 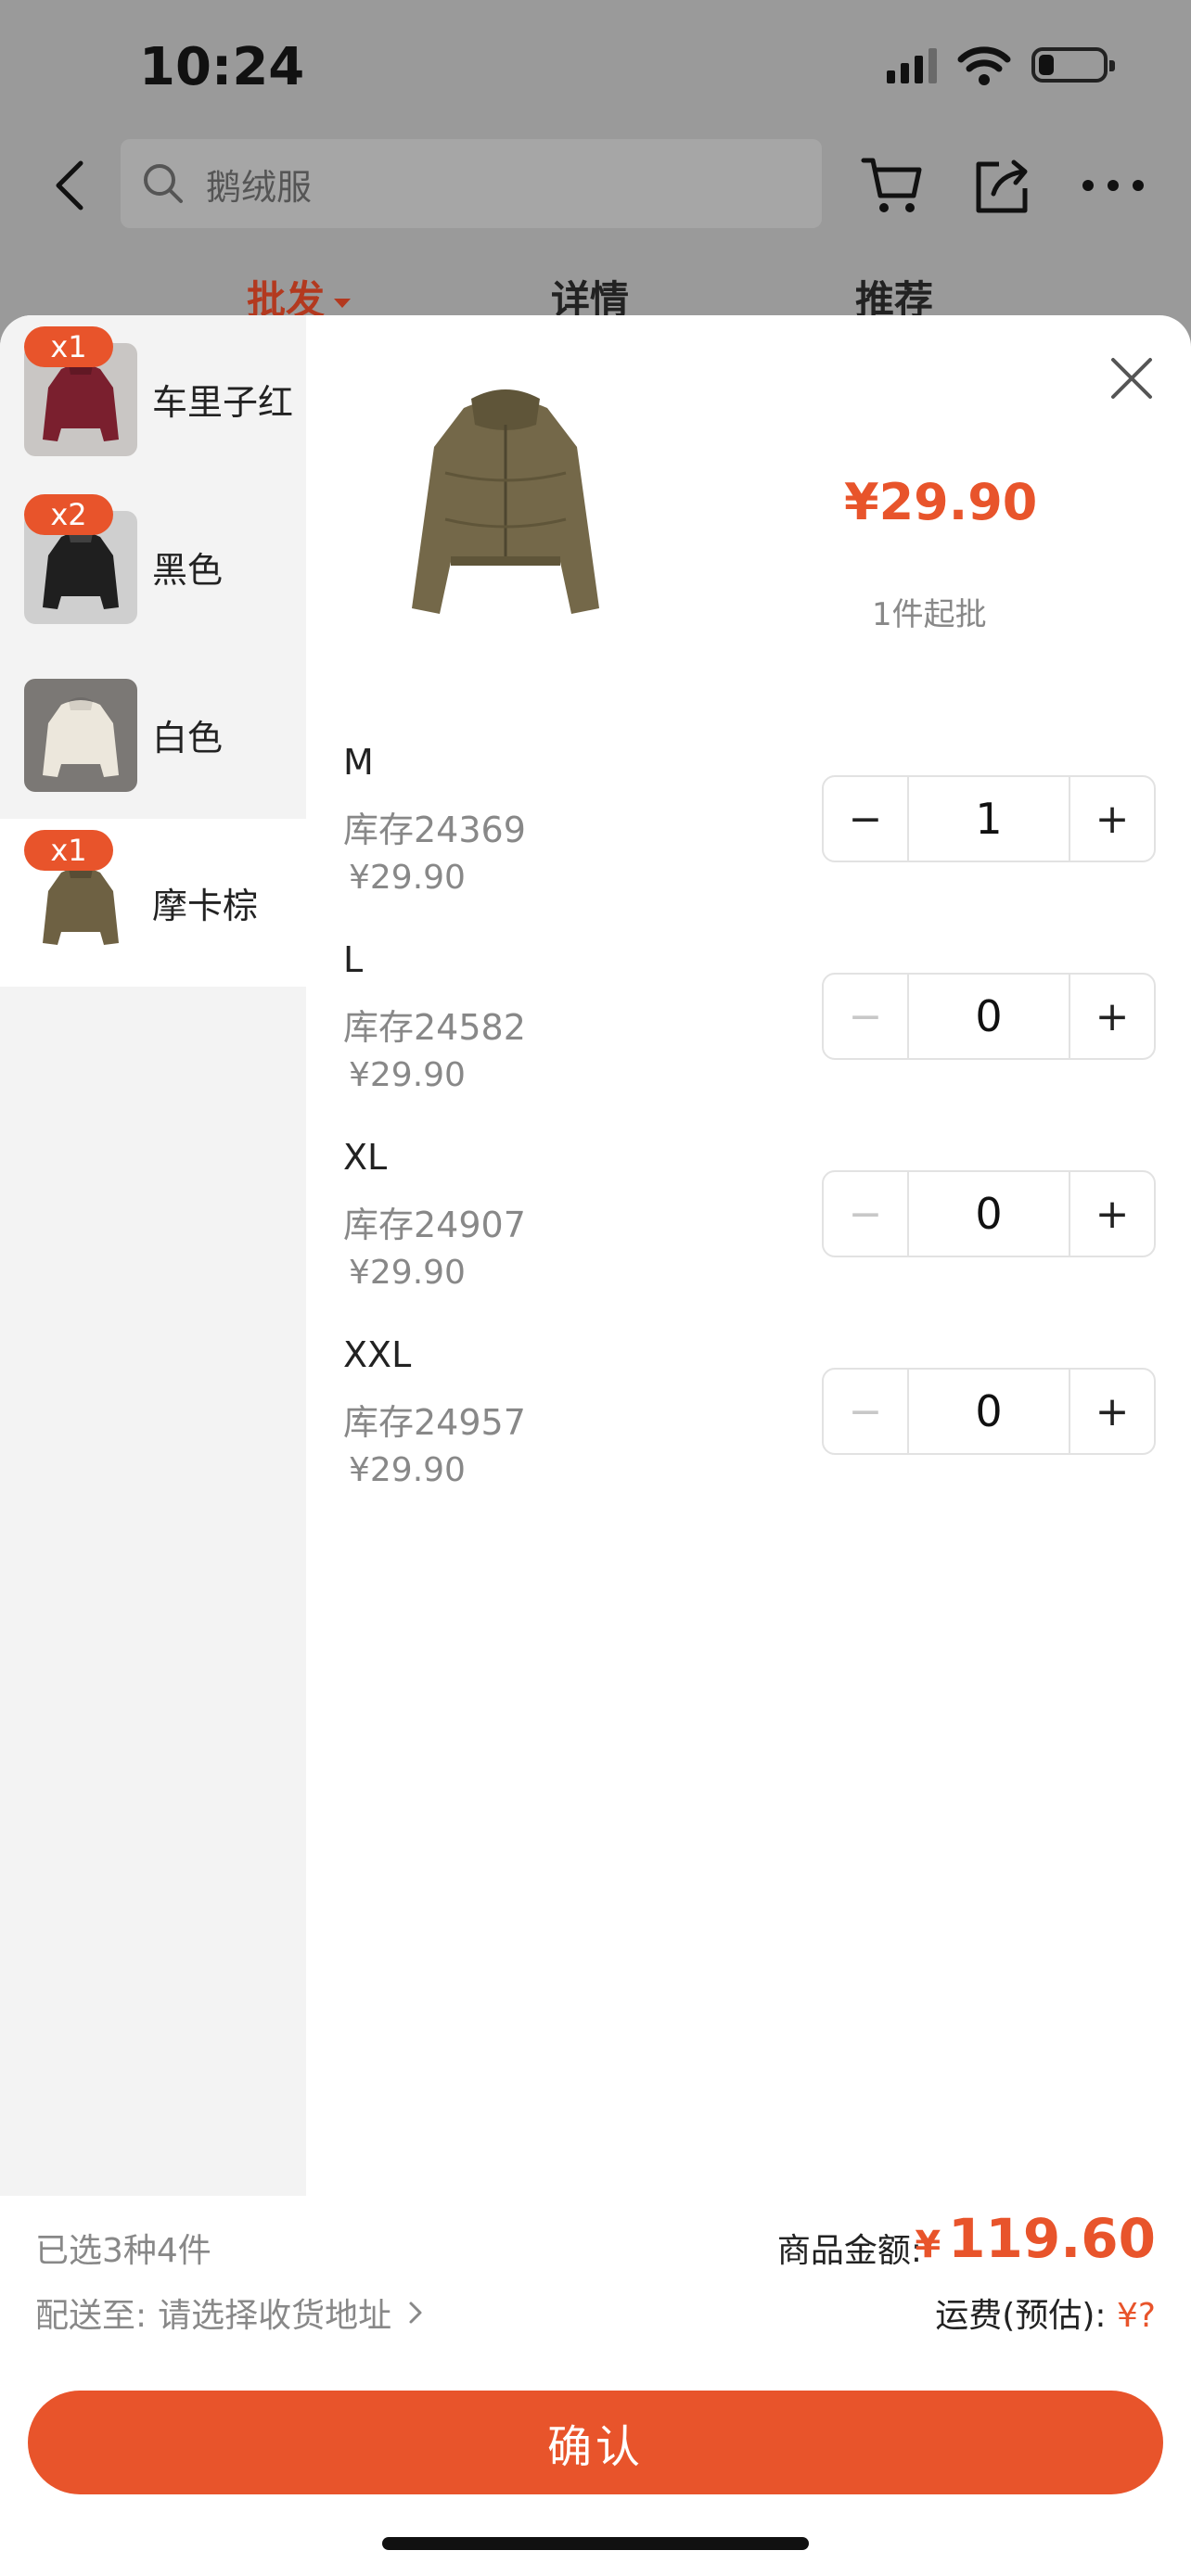 I want to click on unit-price: ¥29.90, so click(x=941, y=502).